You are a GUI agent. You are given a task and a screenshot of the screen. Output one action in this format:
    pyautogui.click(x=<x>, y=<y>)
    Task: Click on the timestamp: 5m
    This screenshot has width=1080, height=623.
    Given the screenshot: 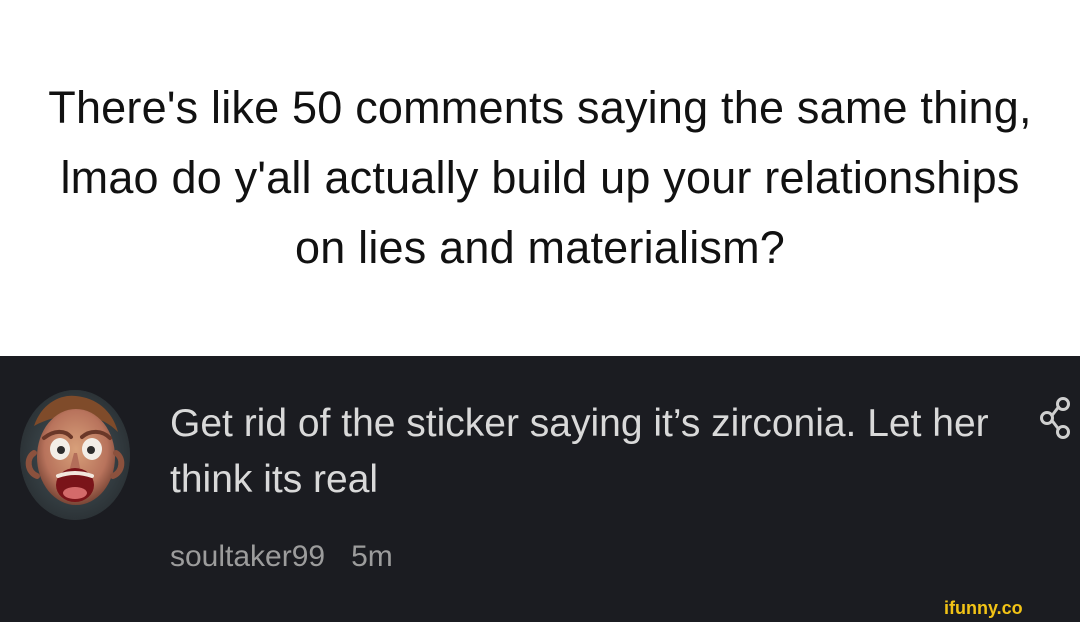 What is the action you would take?
    pyautogui.click(x=372, y=556)
    